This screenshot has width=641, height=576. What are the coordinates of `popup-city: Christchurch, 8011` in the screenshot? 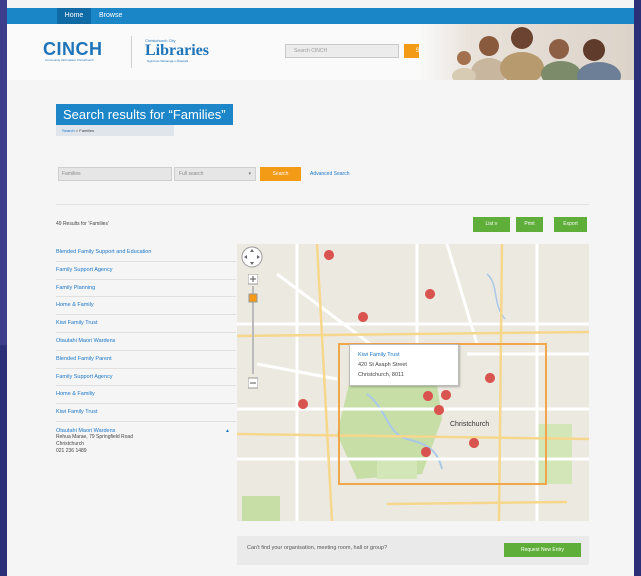 It's located at (381, 375).